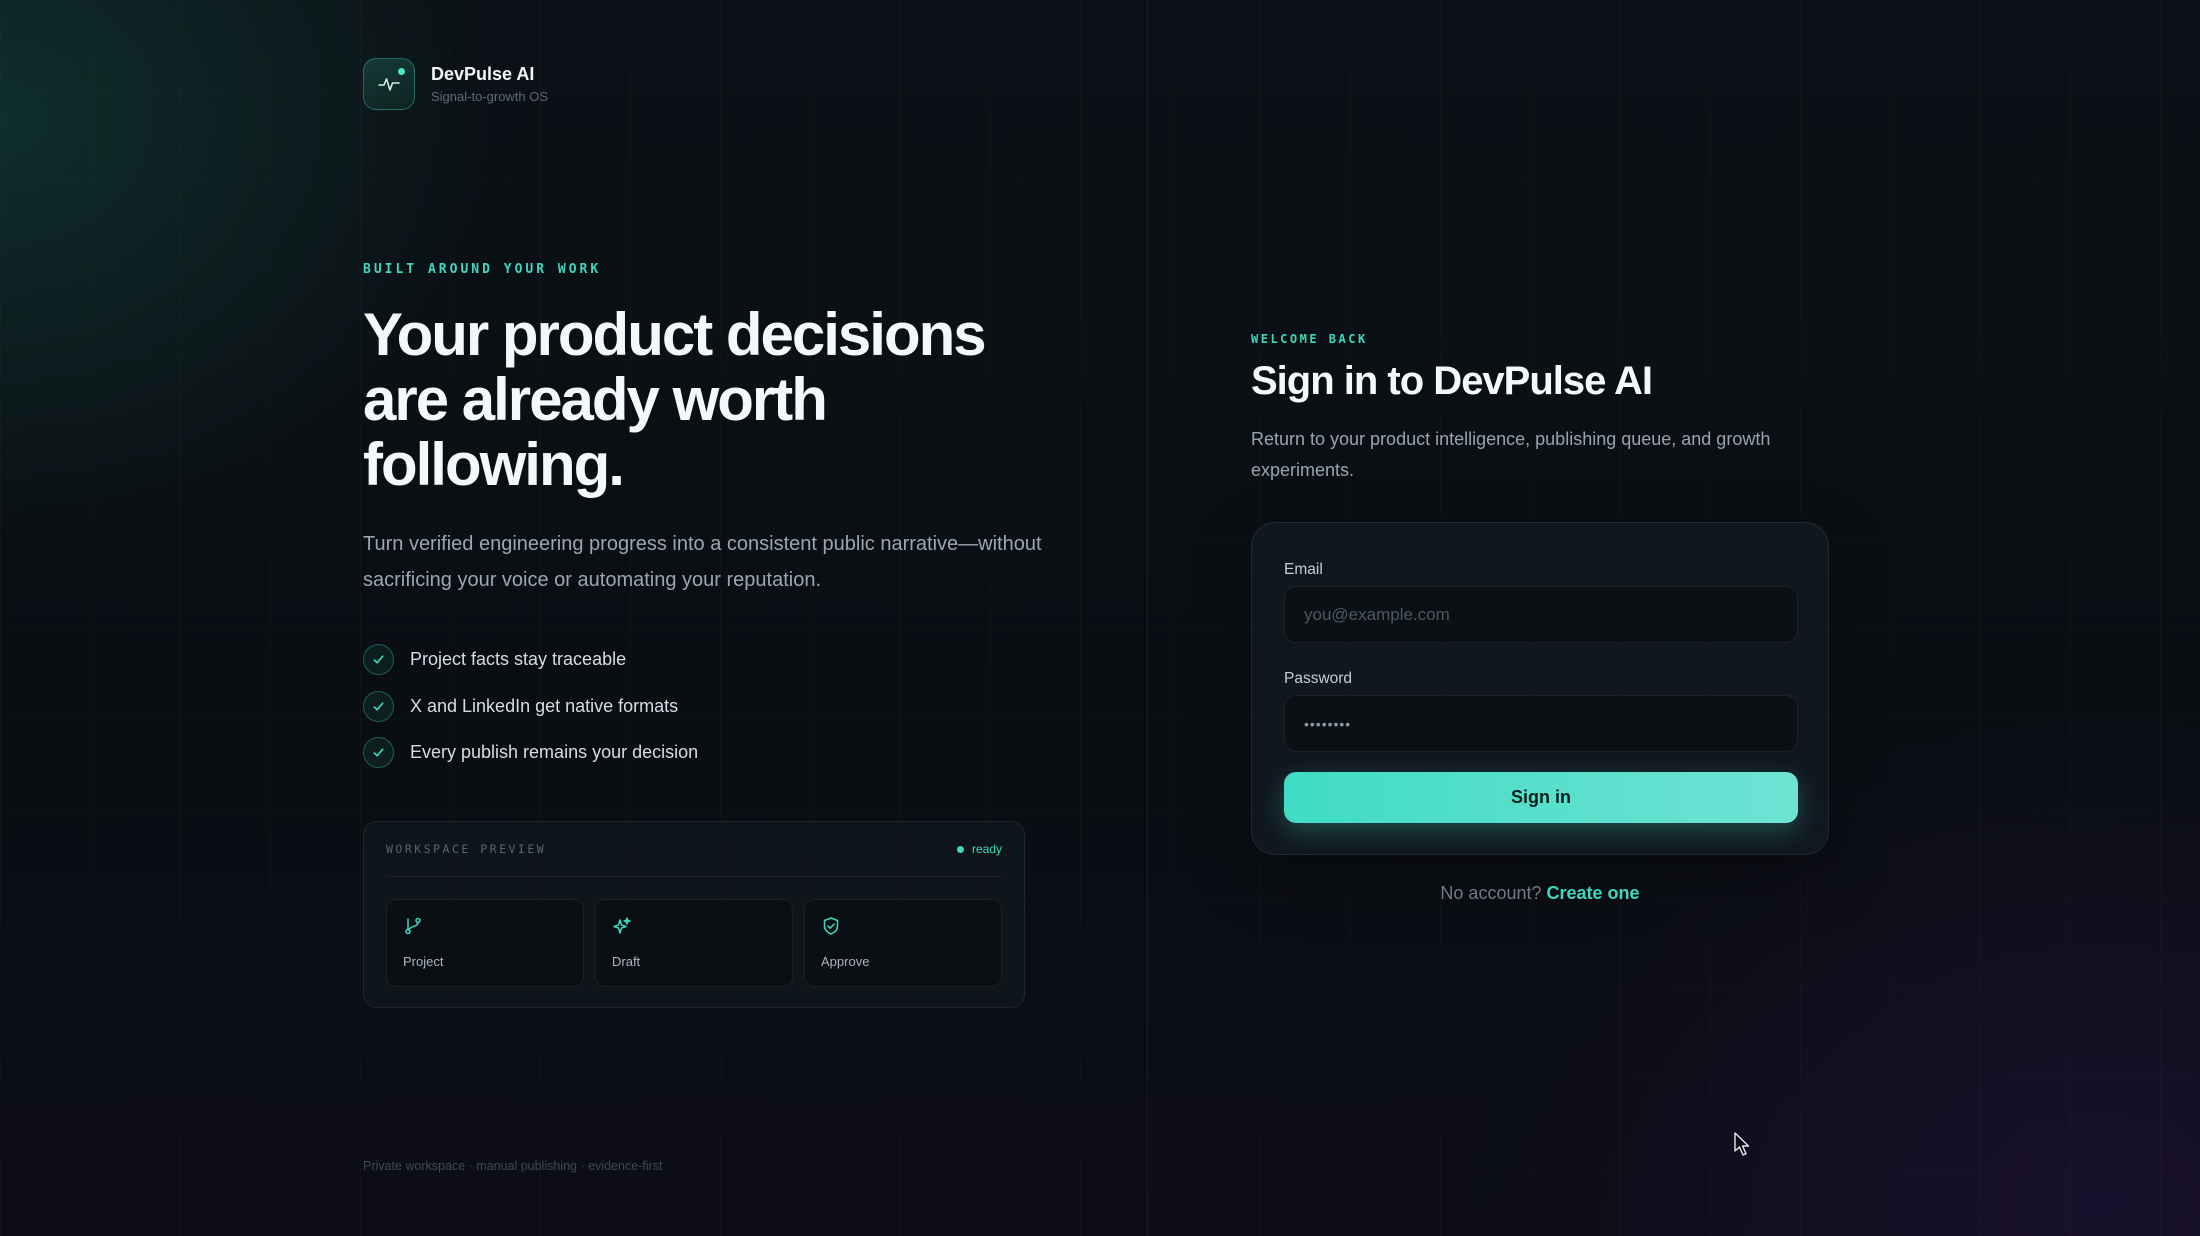 The width and height of the screenshot is (2200, 1236). Describe the element at coordinates (831, 926) in the screenshot. I see `shield-check-icon` at that location.